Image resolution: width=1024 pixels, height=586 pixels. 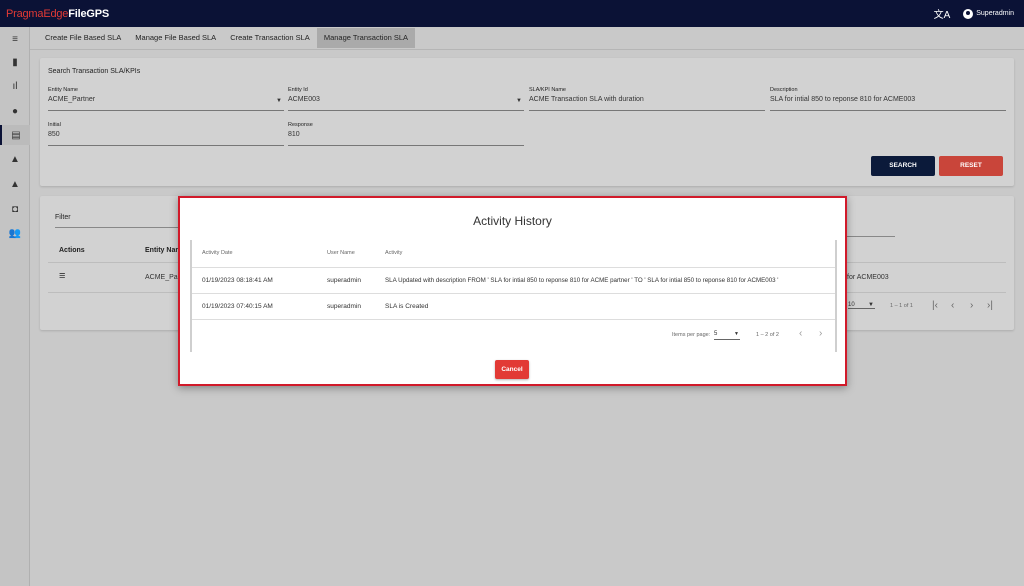 I want to click on logo-product: FileGPS, so click(x=88, y=13).